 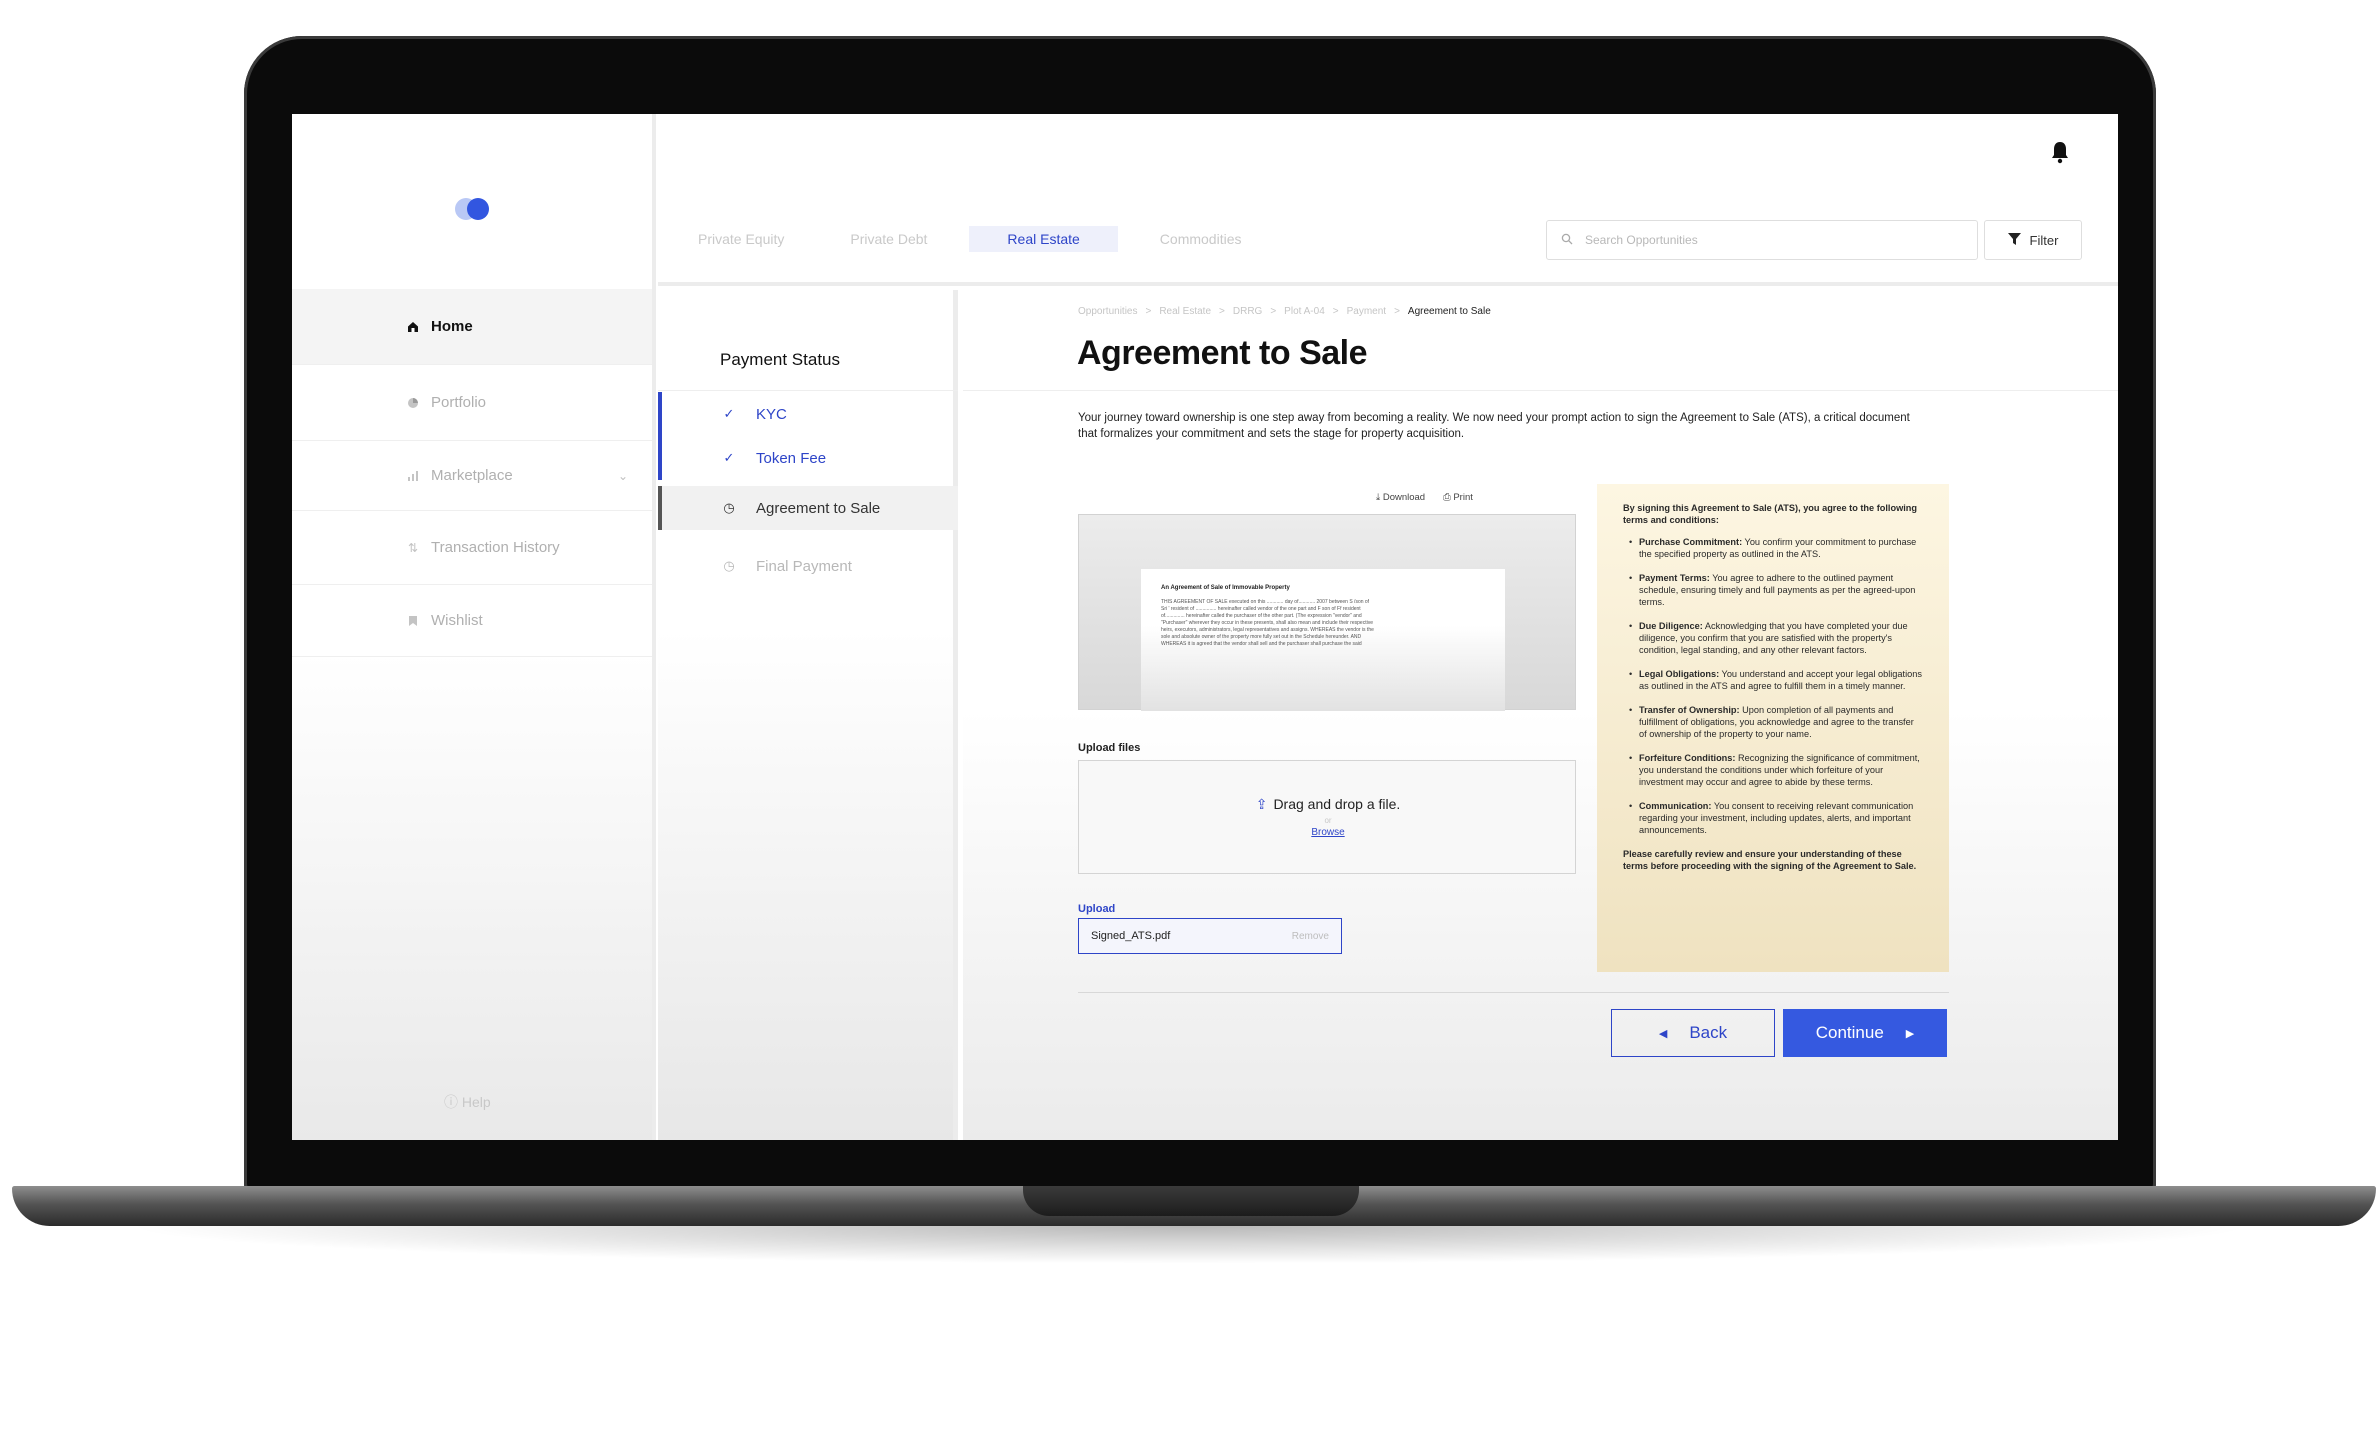 I want to click on breadcrumb-link: Opportunities, so click(x=1107, y=311).